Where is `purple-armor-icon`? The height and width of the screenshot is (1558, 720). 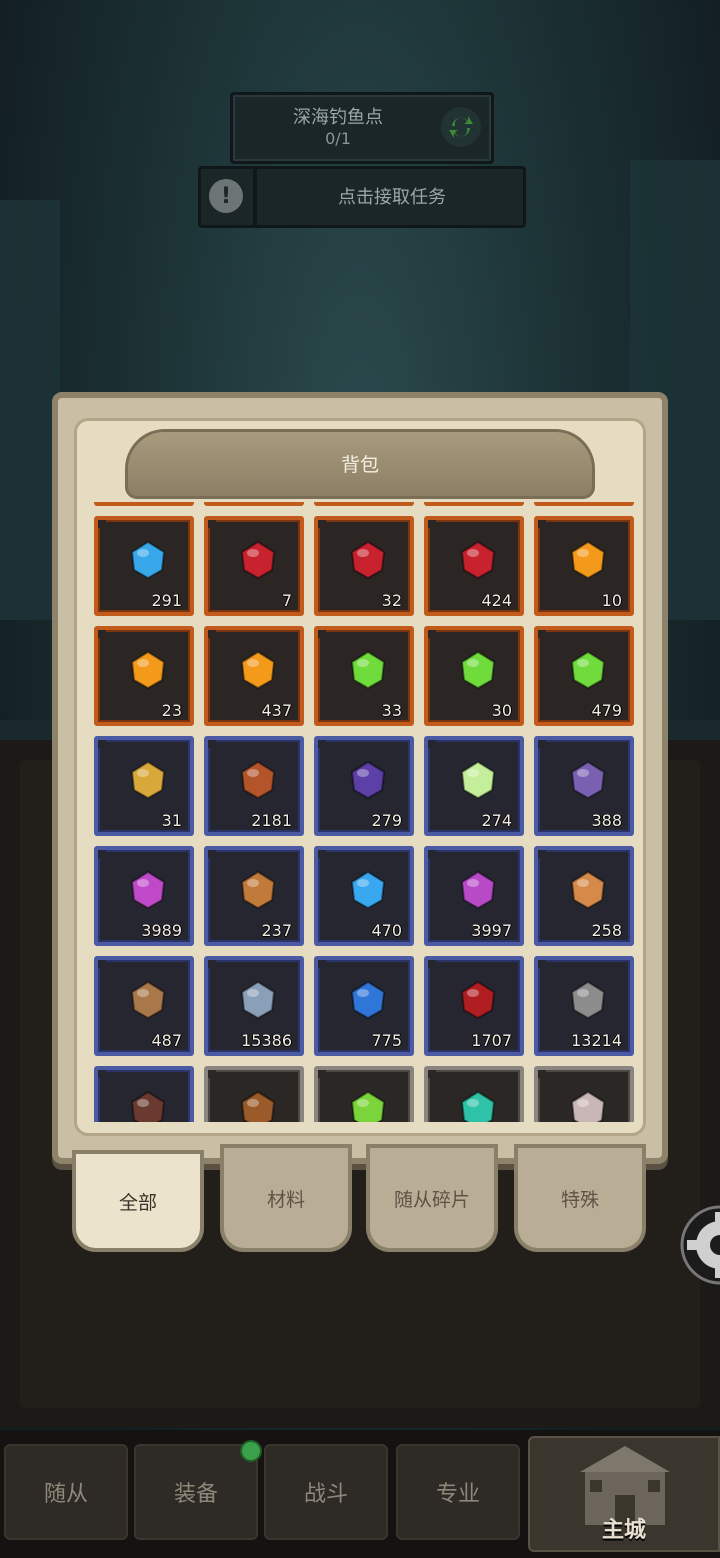 purple-armor-icon is located at coordinates (368, 780).